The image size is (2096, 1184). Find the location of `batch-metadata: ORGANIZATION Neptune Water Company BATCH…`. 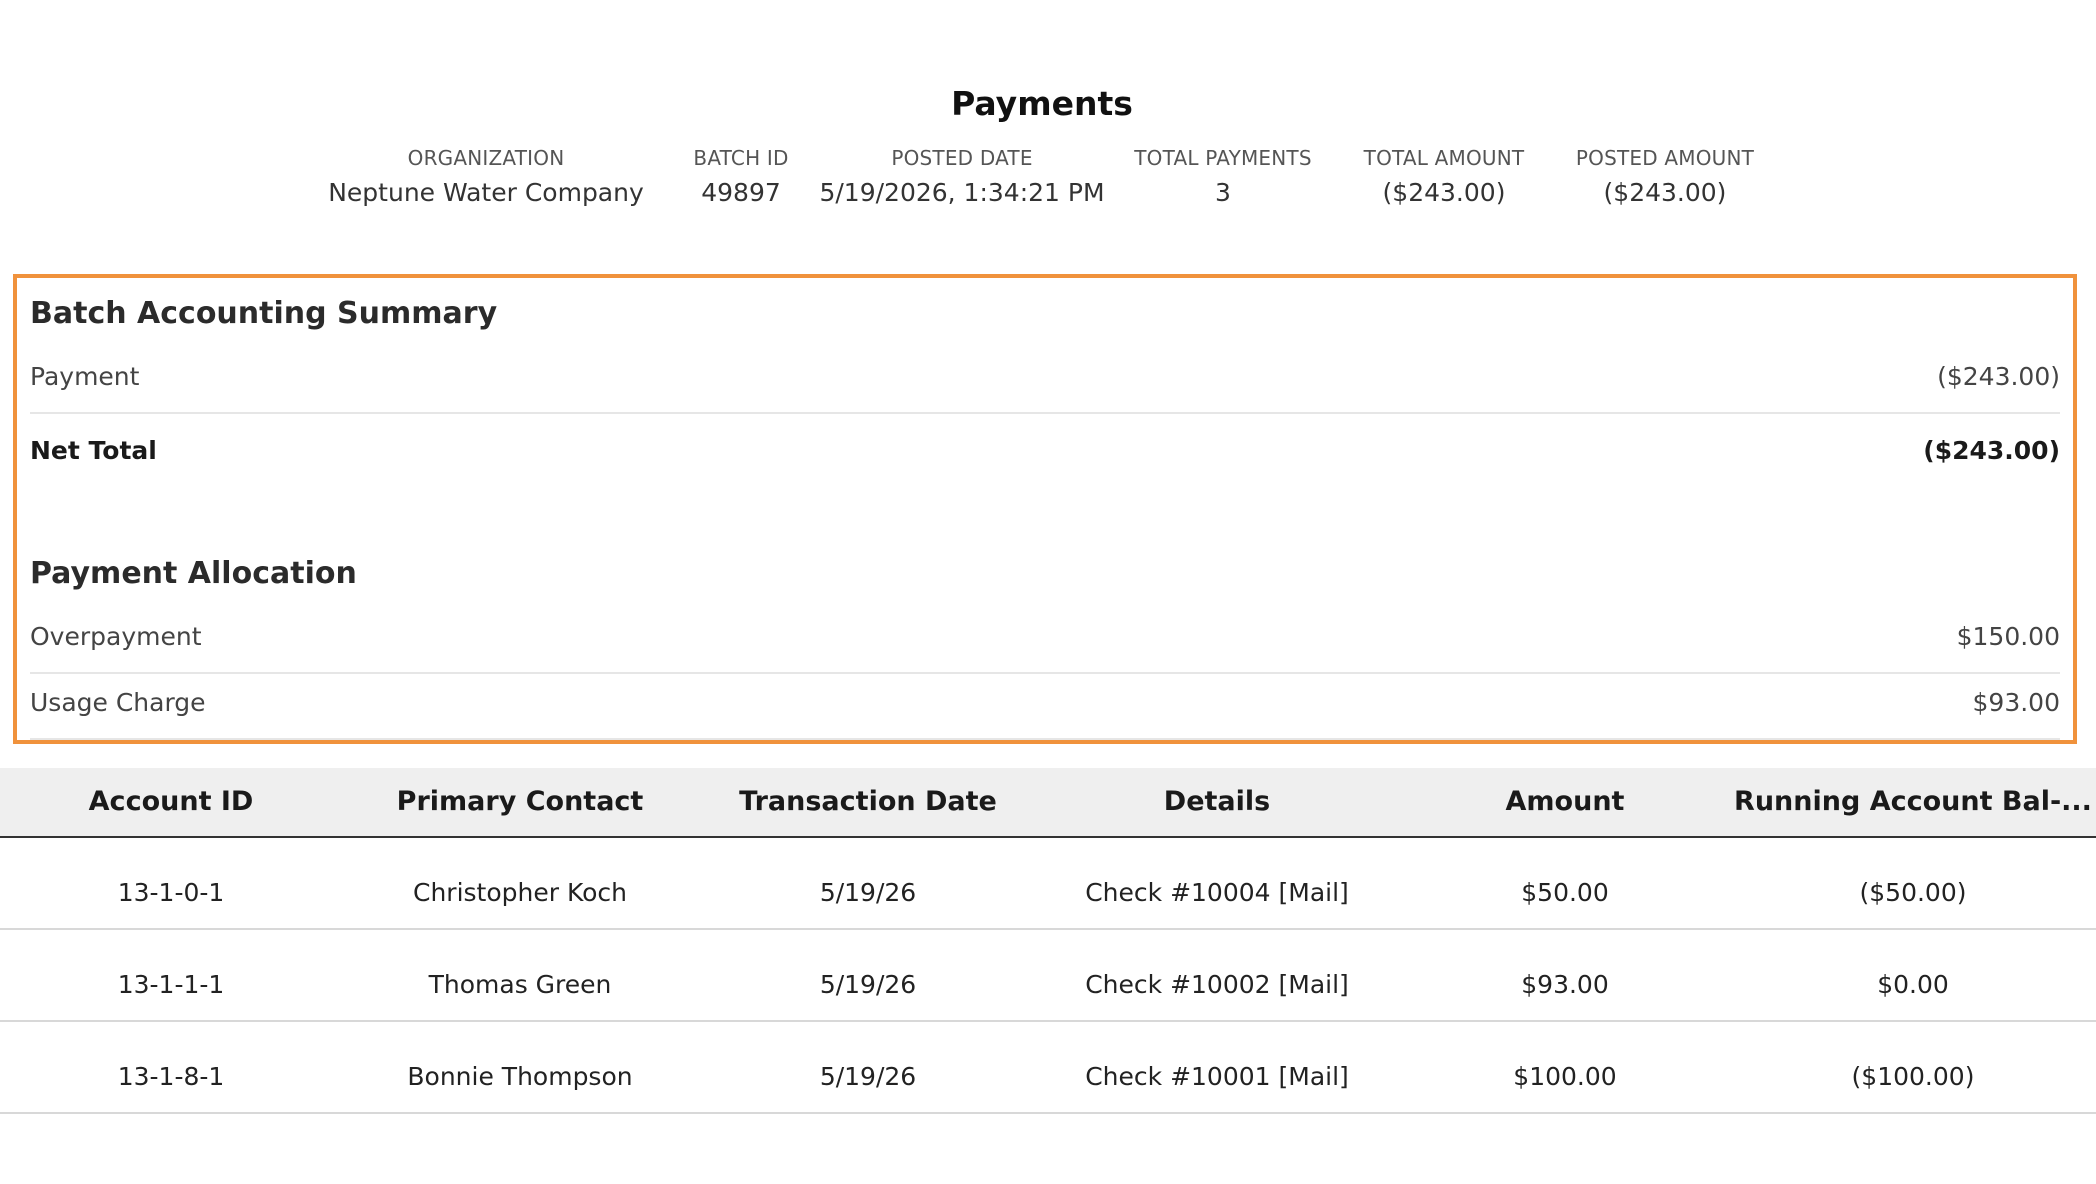

batch-metadata: ORGANIZATION Neptune Water Company BATCH… is located at coordinates (1048, 181).